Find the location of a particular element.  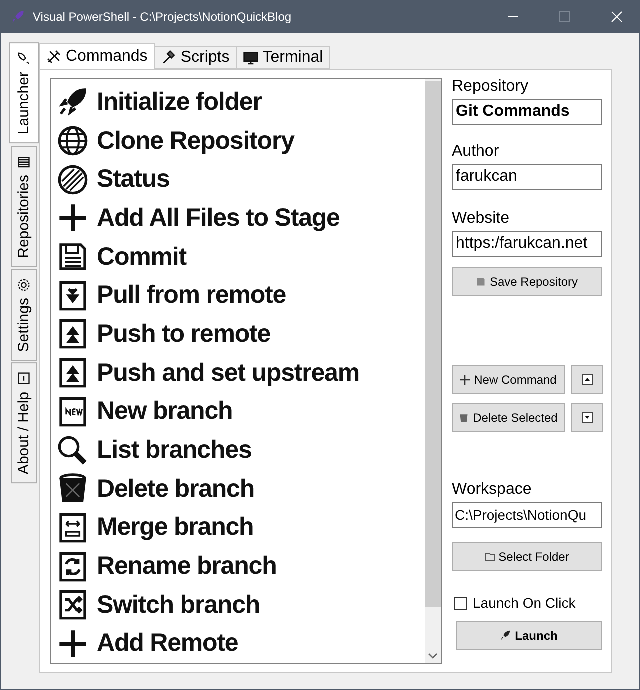

down-arrows-icon is located at coordinates (73, 296).